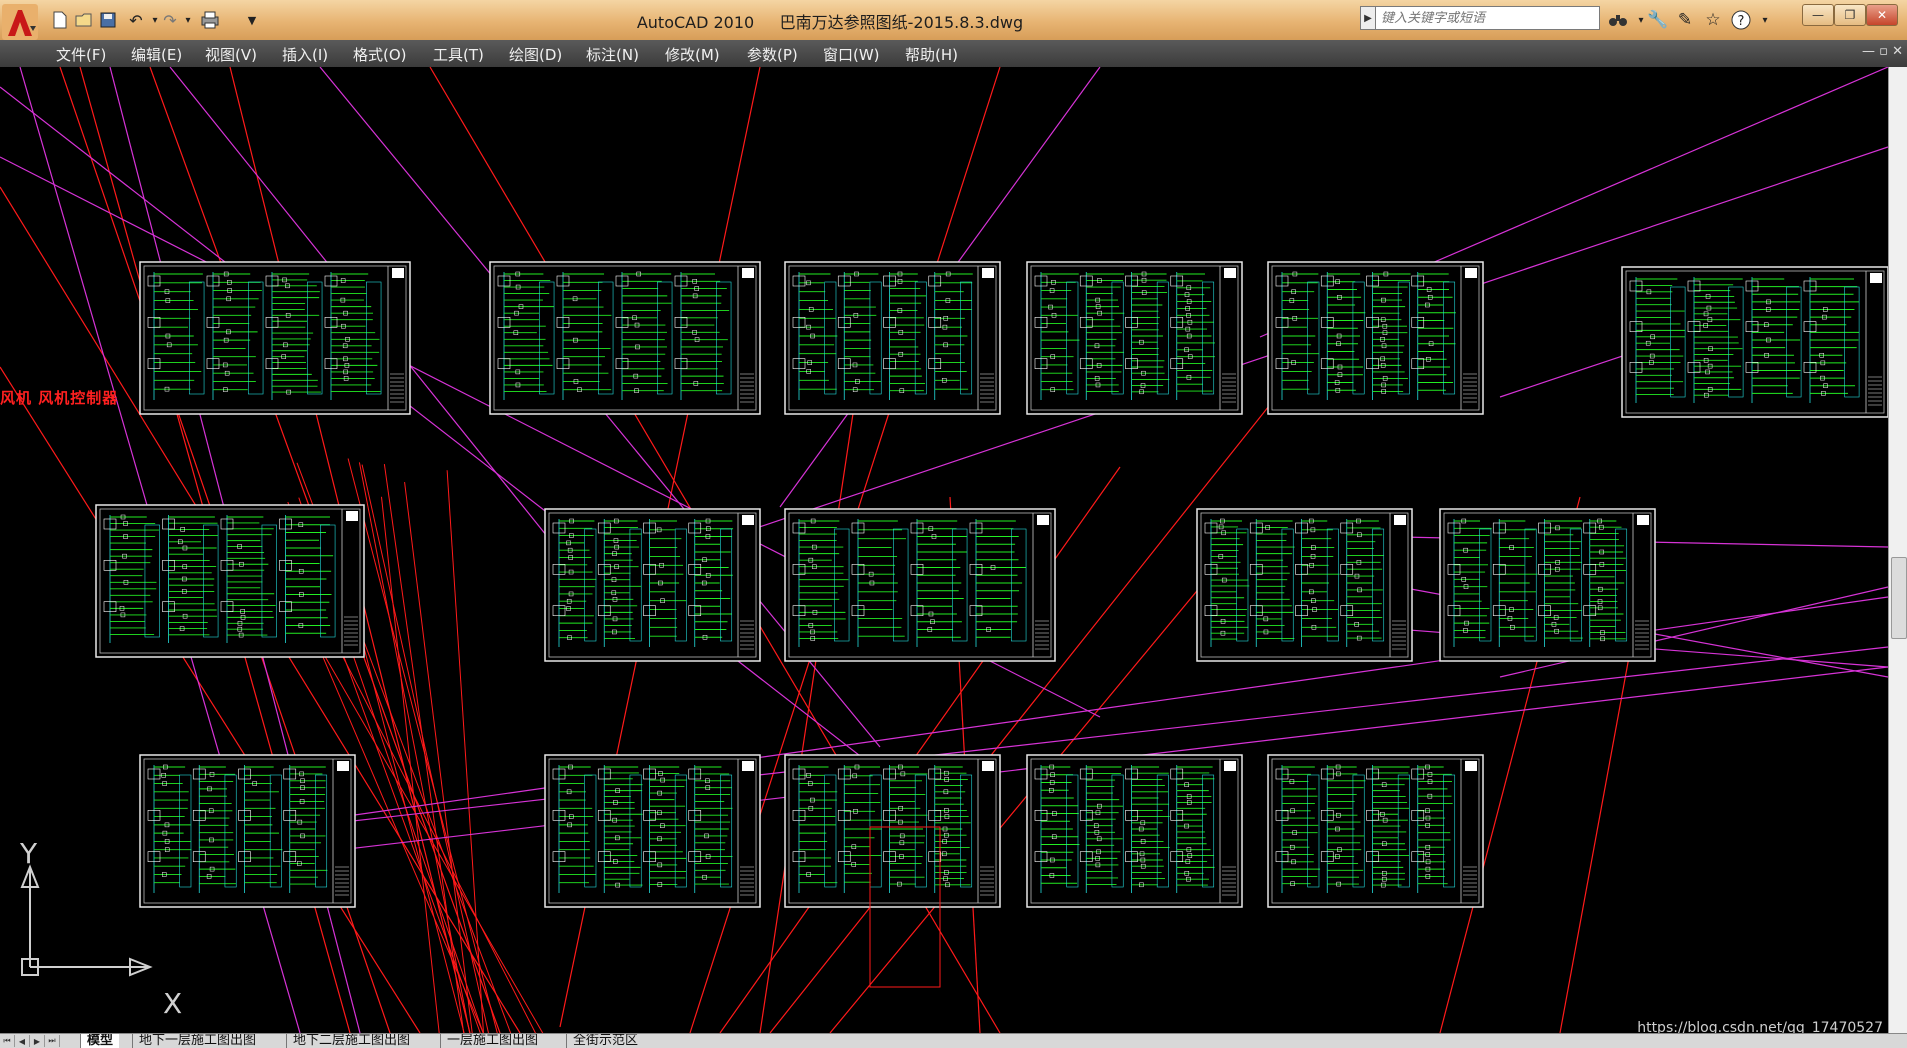 The height and width of the screenshot is (1048, 1907). What do you see at coordinates (22, 1041) in the screenshot?
I see `prev-tab-button: ◀` at bounding box center [22, 1041].